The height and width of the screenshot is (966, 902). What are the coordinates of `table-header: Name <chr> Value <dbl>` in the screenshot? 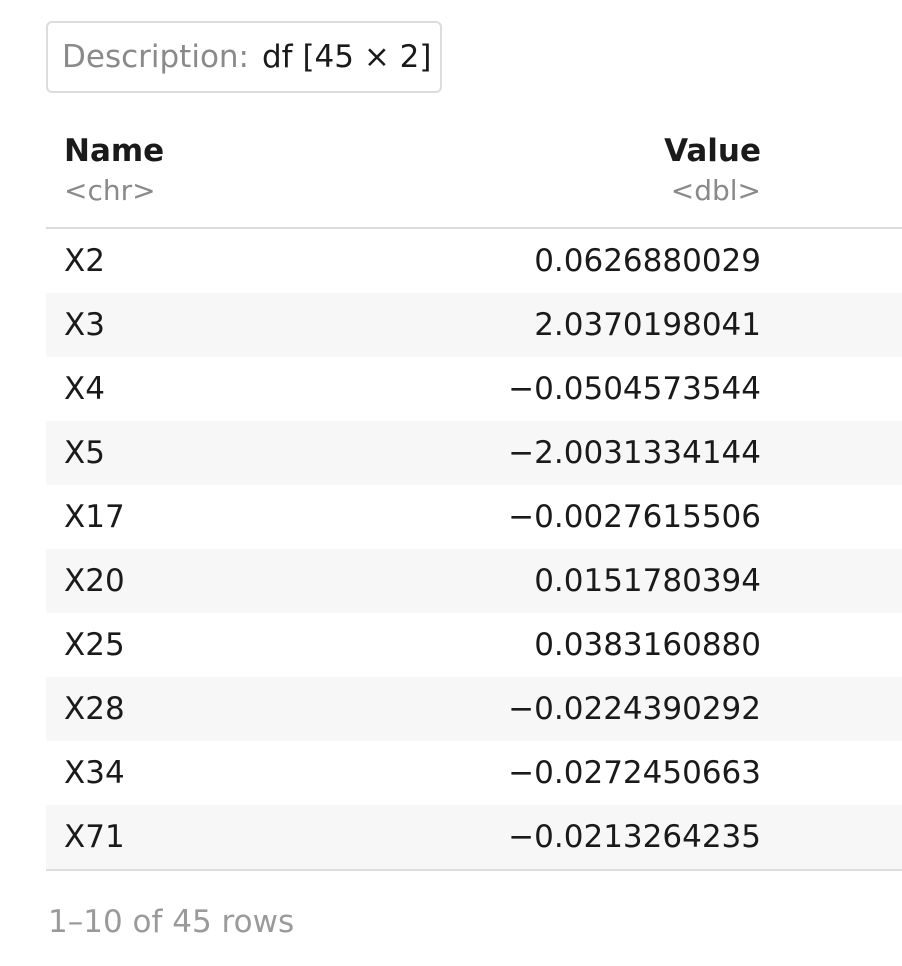 It's located at (474, 179).